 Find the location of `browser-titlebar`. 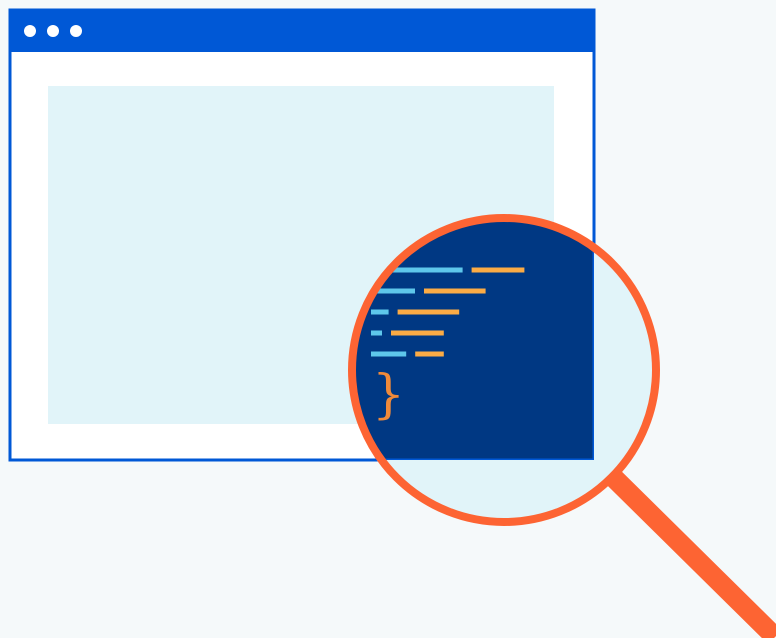

browser-titlebar is located at coordinates (302, 31).